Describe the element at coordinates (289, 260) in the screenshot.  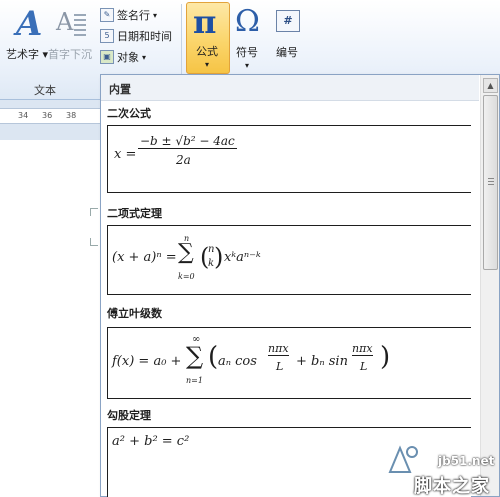
I see `formula-item-binomial: (x + a)ⁿ = n ∑ k=0 ( n k ) xᵏaⁿ⁻ᵏ` at that location.